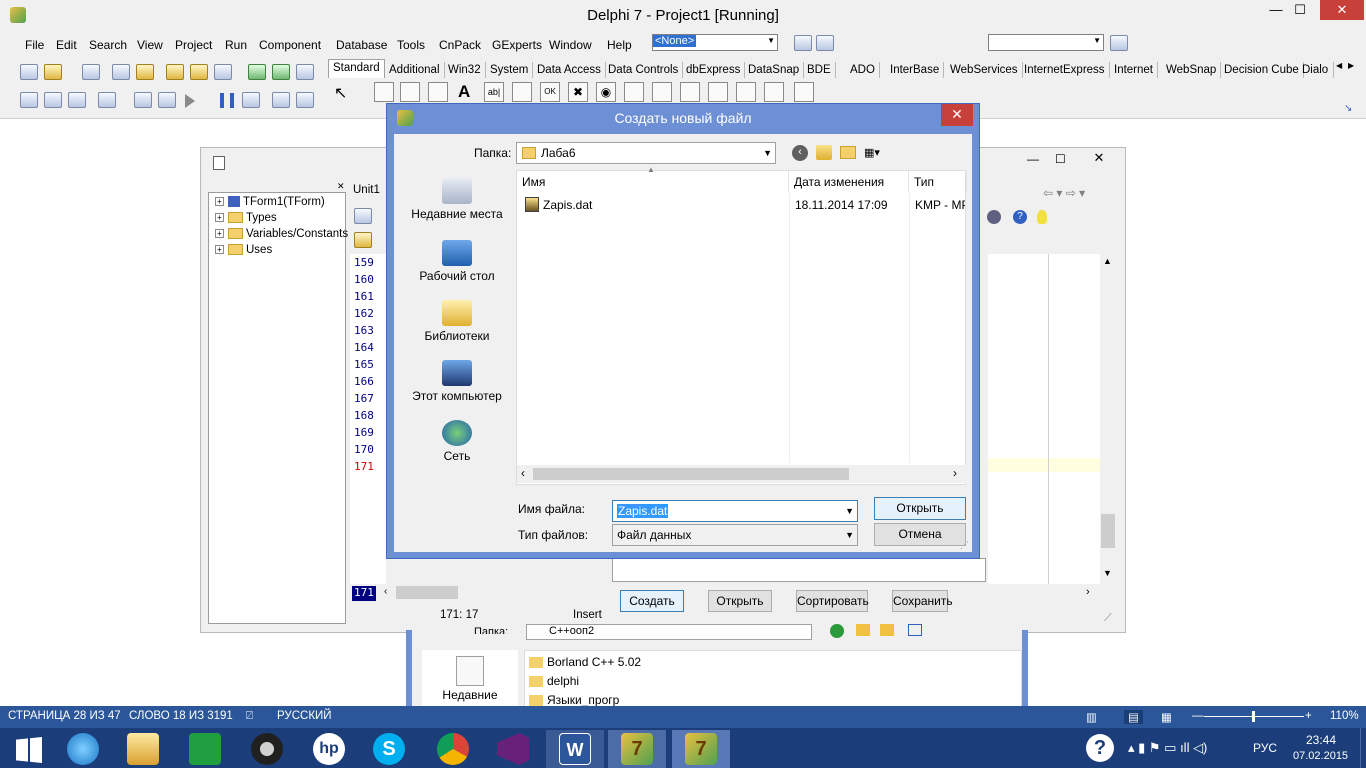  Describe the element at coordinates (305, 100) in the screenshot. I see `step-over-icon` at that location.